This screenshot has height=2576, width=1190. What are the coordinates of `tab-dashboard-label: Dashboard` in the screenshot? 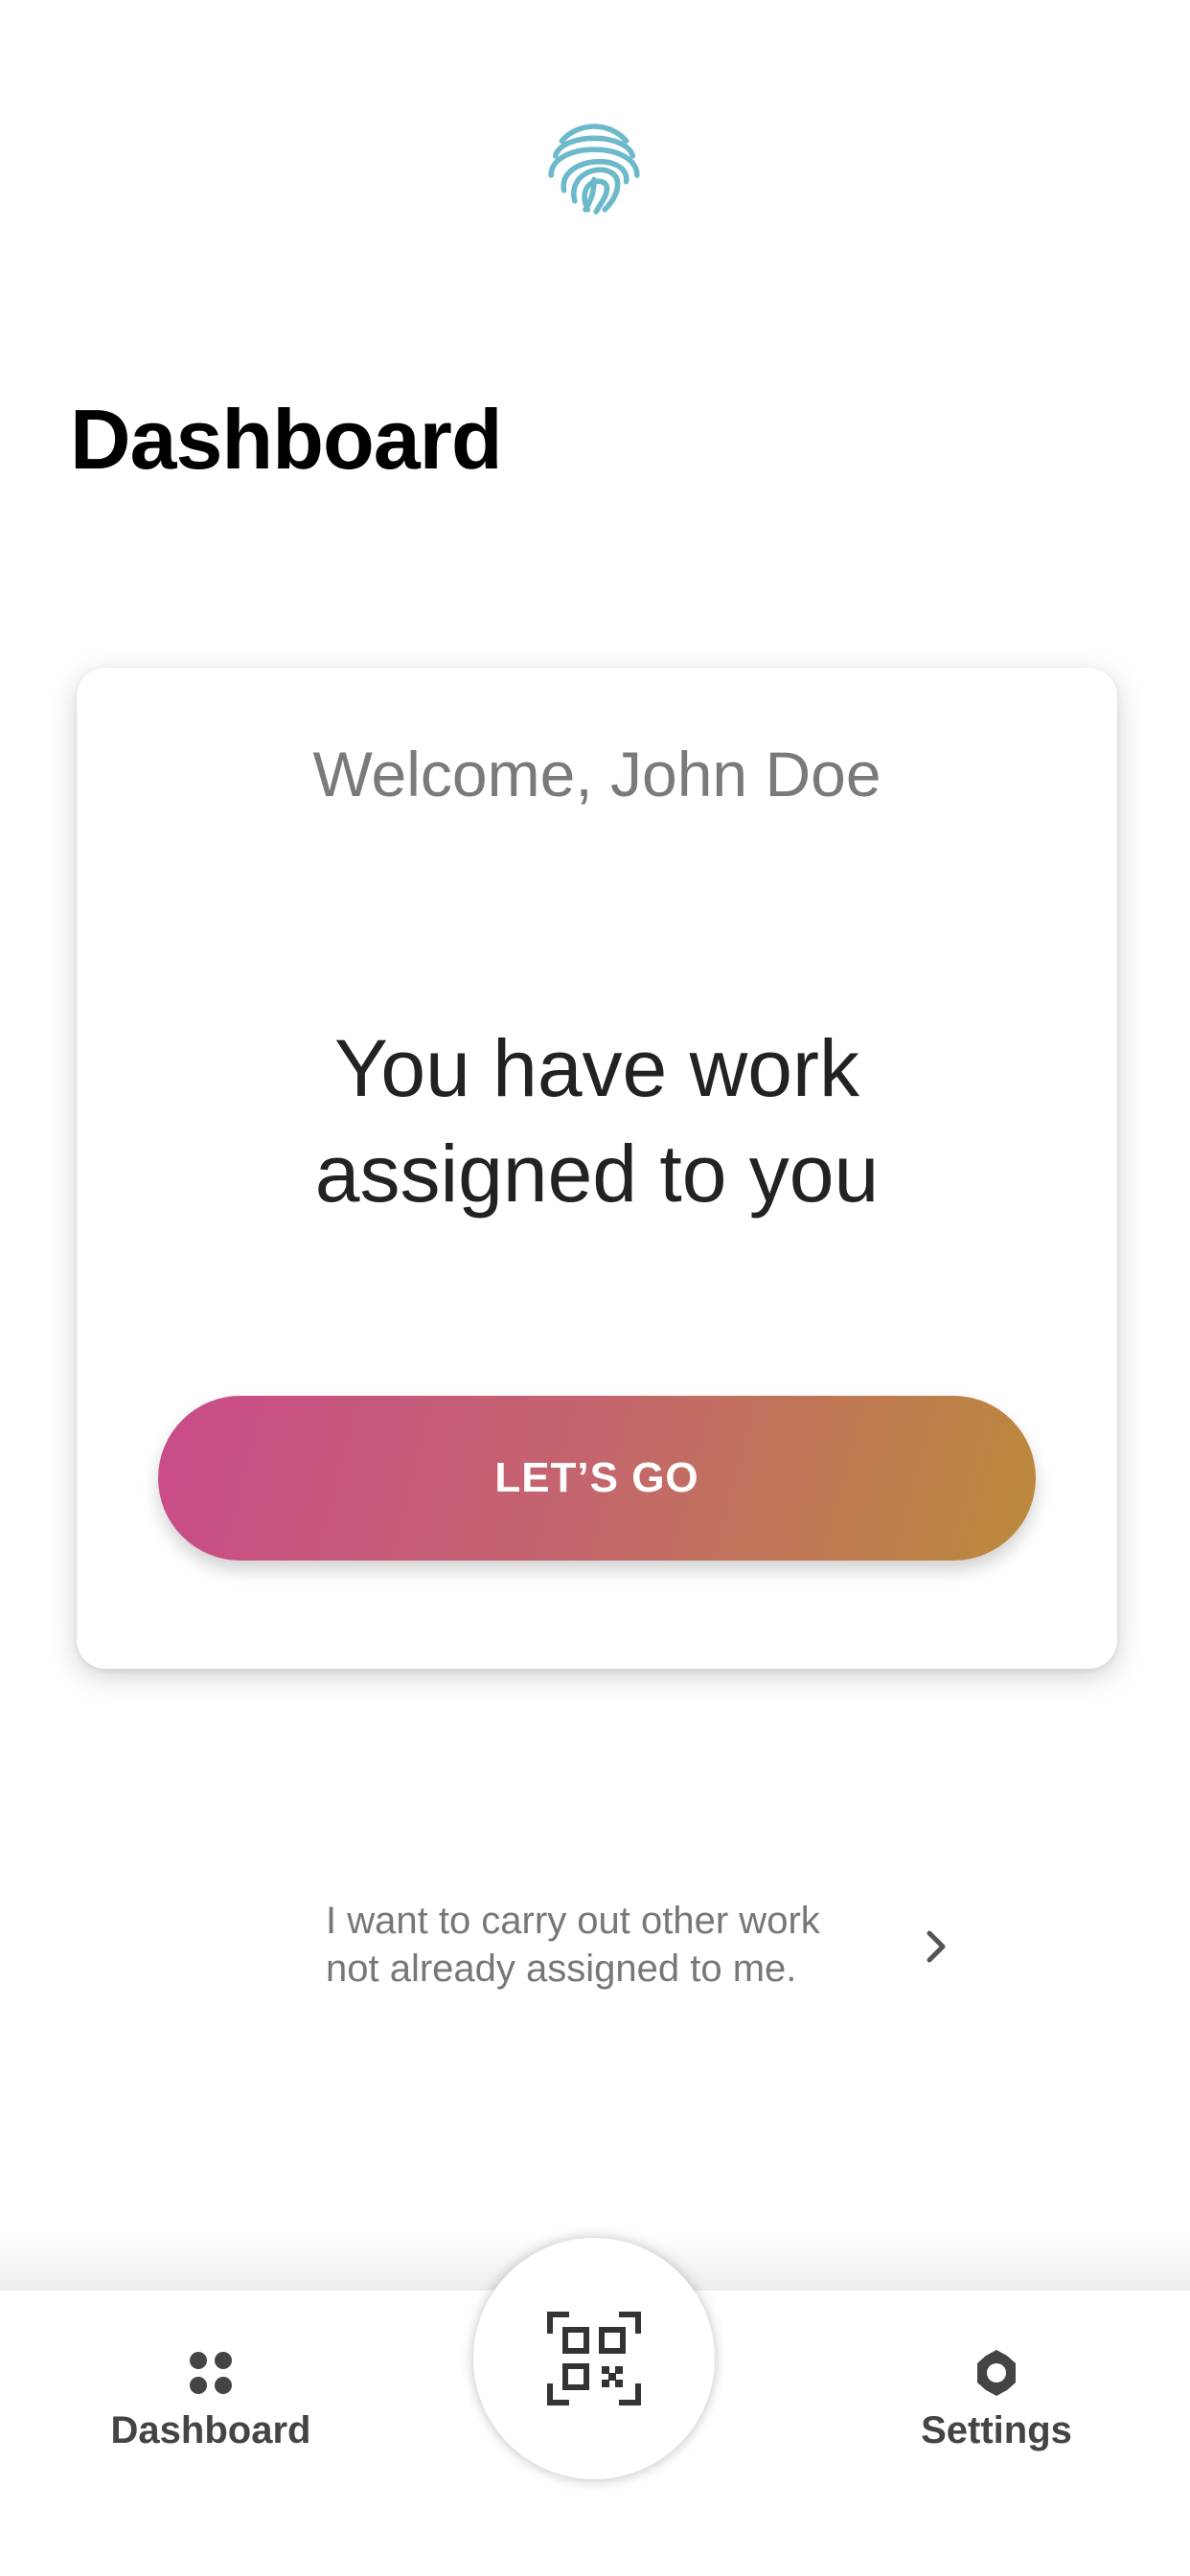 It's located at (210, 2430).